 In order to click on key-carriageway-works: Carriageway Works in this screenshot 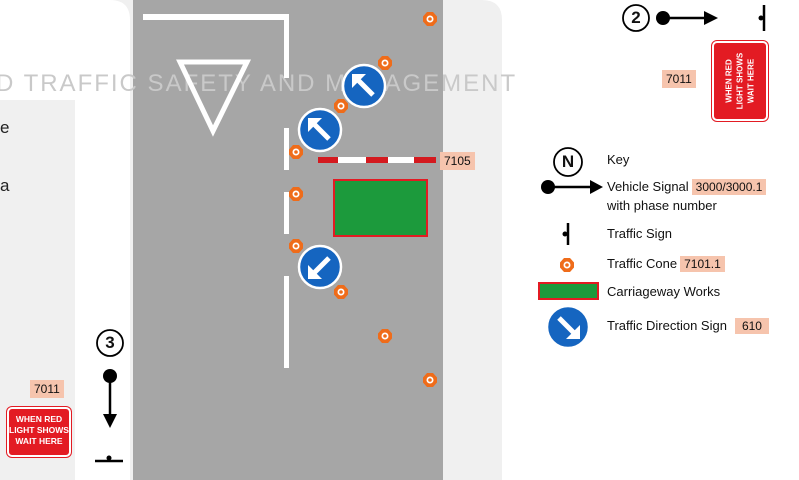, I will do `click(664, 291)`.